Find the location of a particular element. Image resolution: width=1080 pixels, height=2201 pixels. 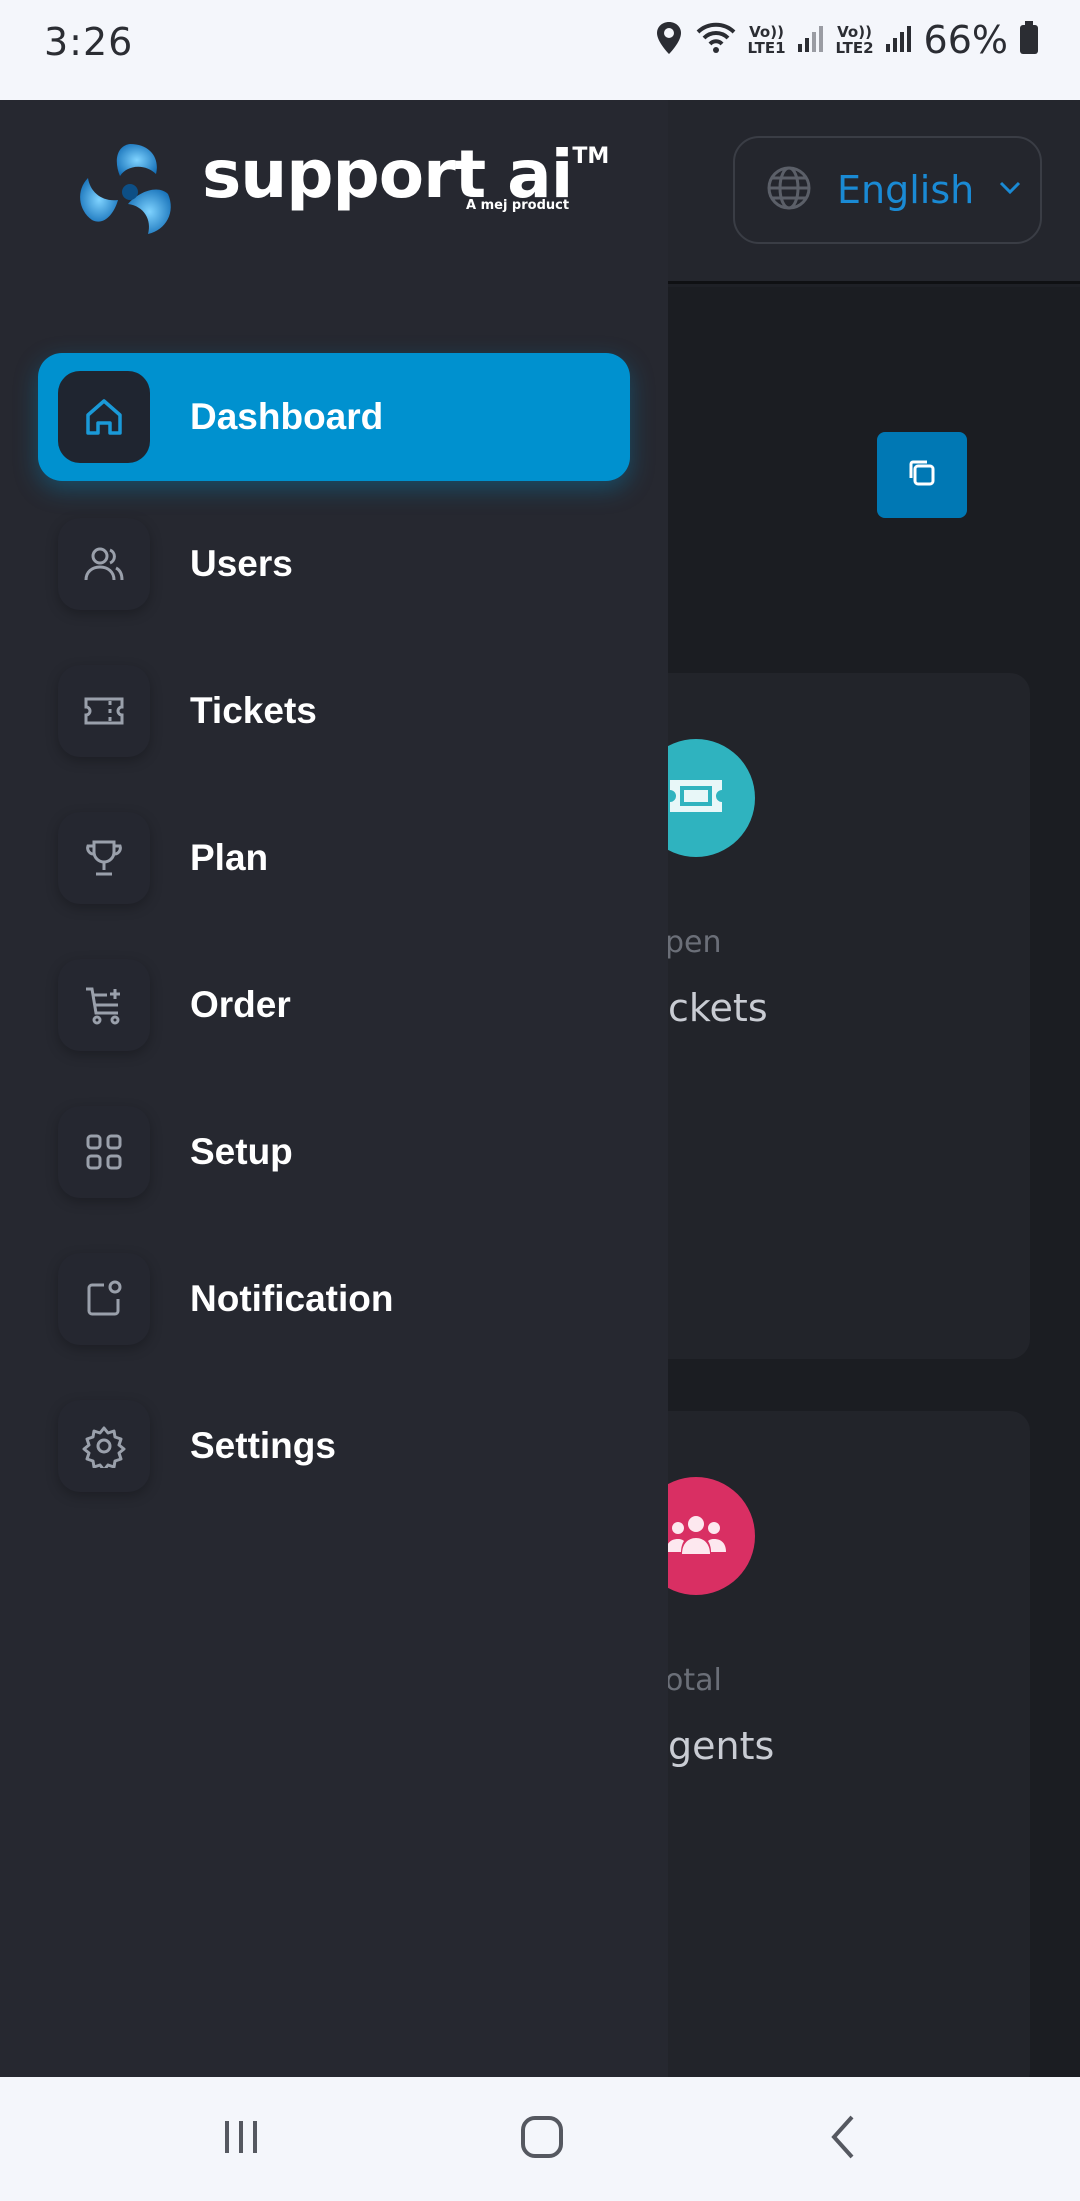

system-navigation-bar is located at coordinates (540, 2139).